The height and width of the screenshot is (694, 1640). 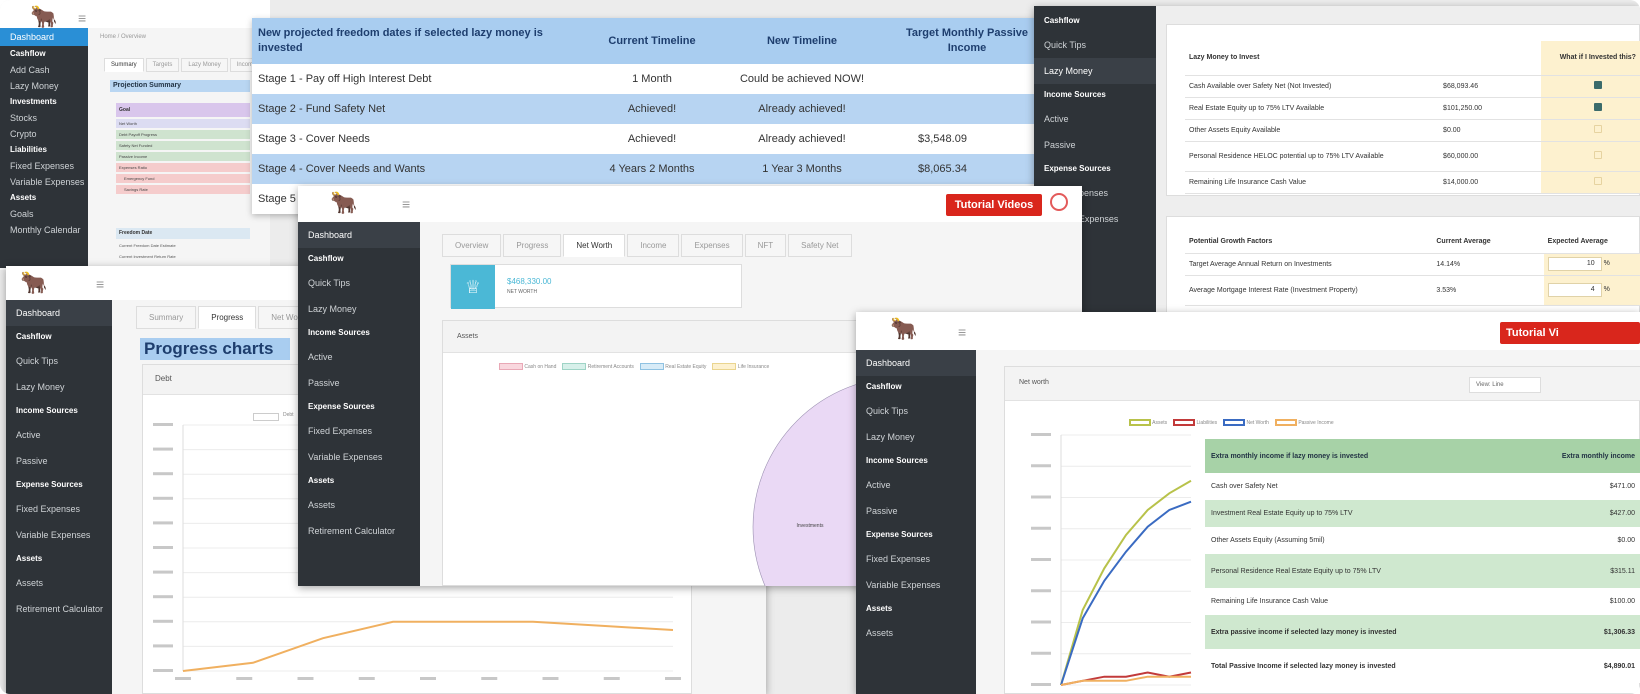 What do you see at coordinates (653, 245) in the screenshot?
I see `tab-income: Income` at bounding box center [653, 245].